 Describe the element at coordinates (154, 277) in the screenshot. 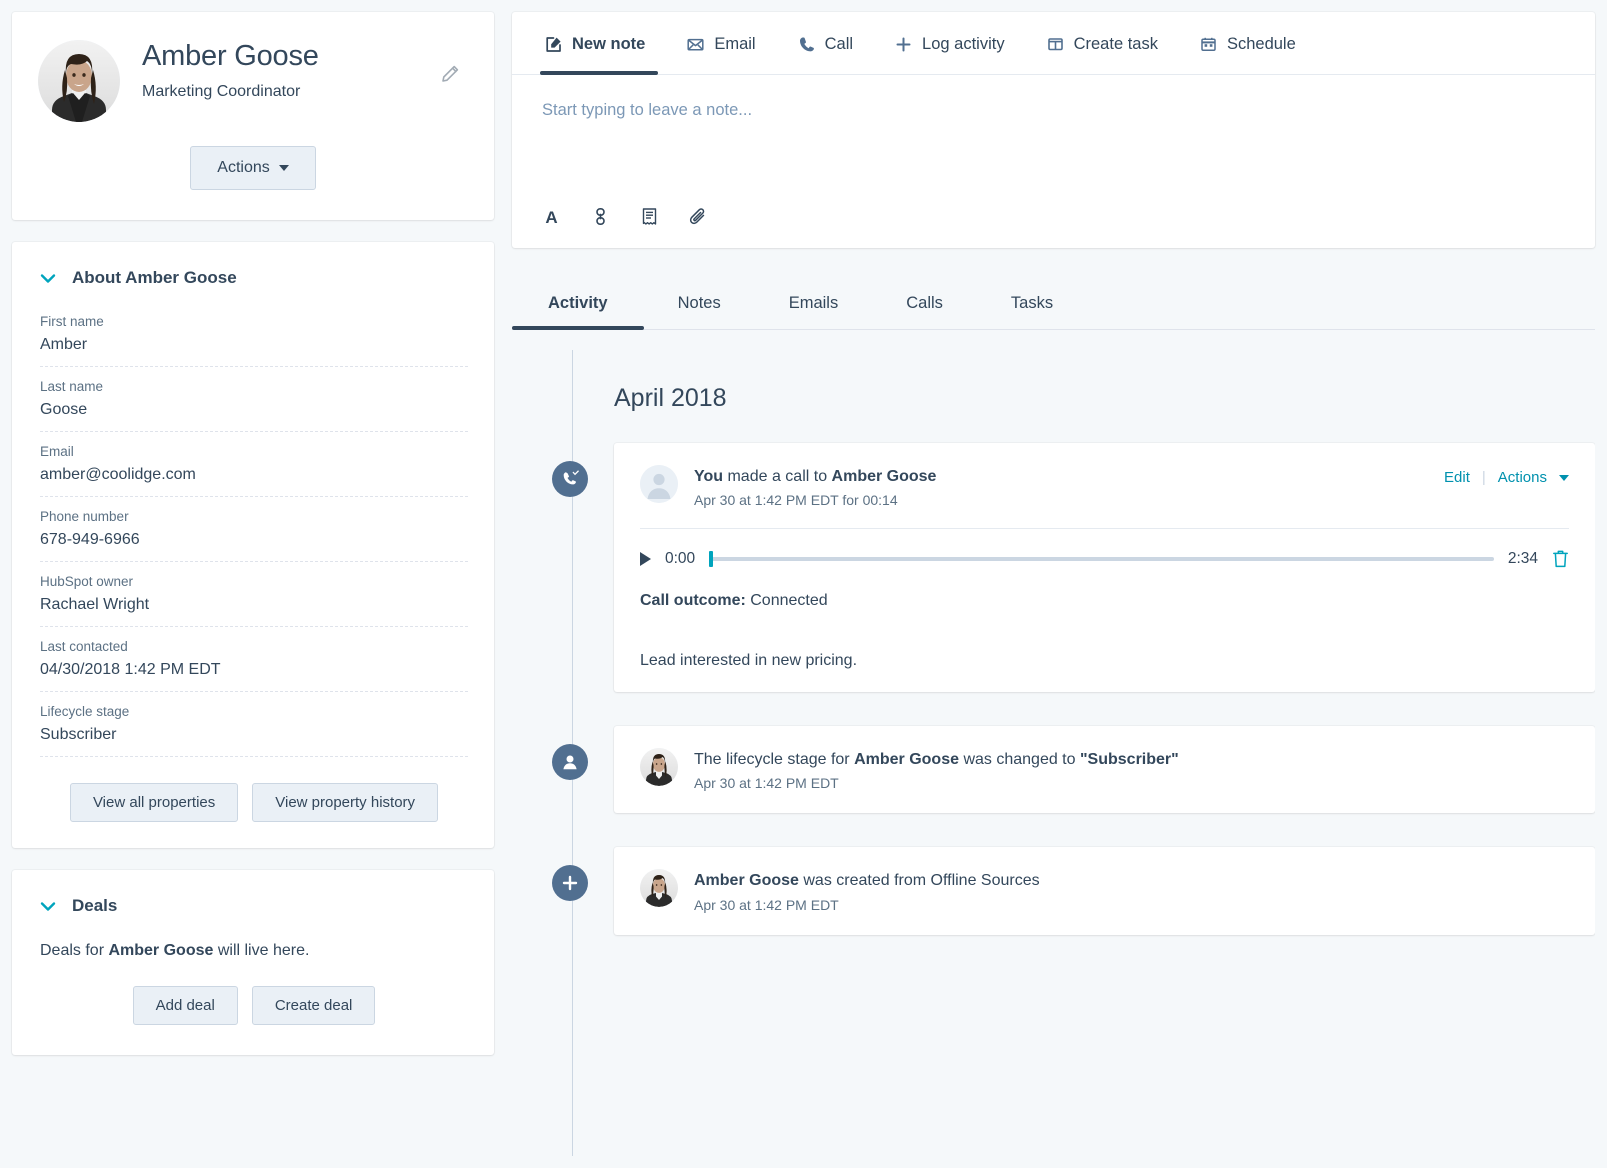

I see `about-title: About Amber Goose` at that location.